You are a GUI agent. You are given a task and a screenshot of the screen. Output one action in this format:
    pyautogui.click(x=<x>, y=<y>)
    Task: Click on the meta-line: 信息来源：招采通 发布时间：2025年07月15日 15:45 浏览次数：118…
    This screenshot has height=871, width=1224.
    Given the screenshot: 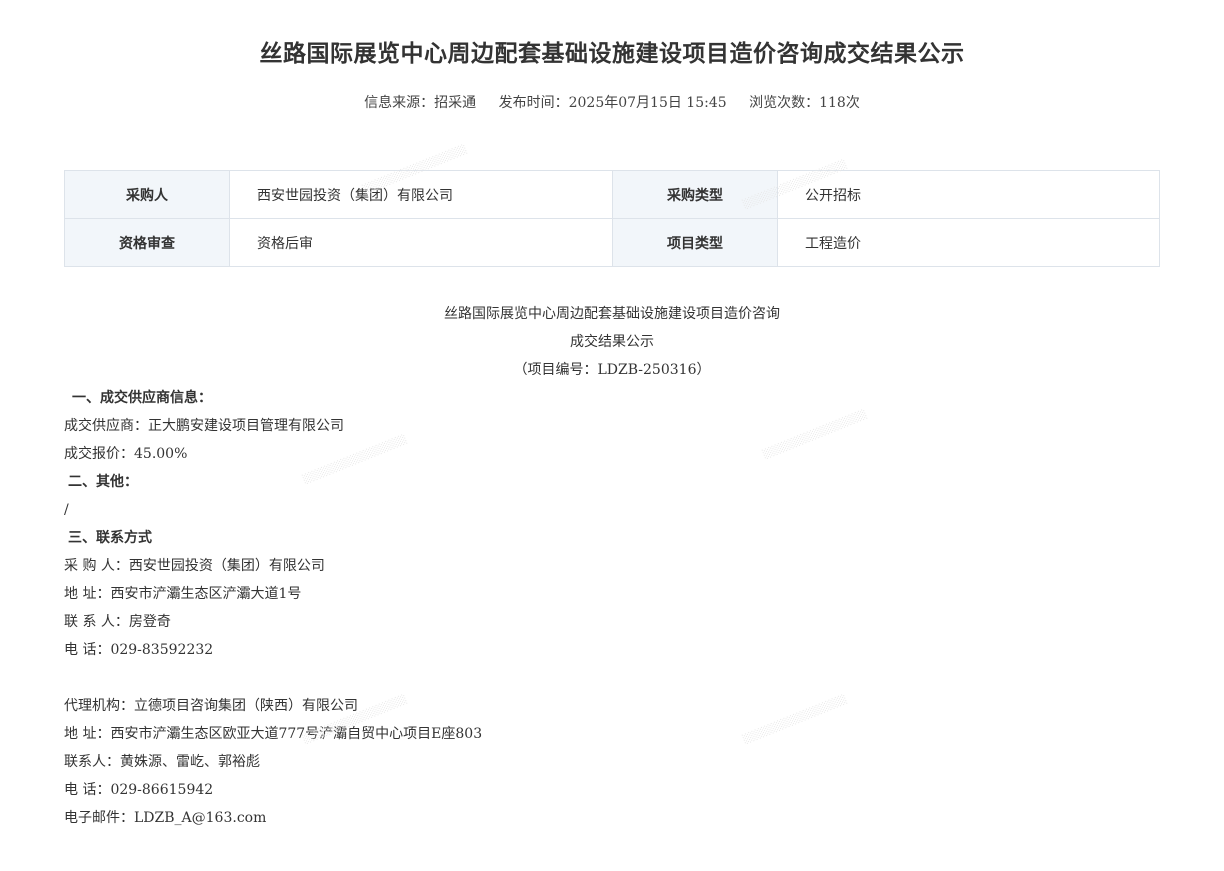 What is the action you would take?
    pyautogui.click(x=612, y=102)
    